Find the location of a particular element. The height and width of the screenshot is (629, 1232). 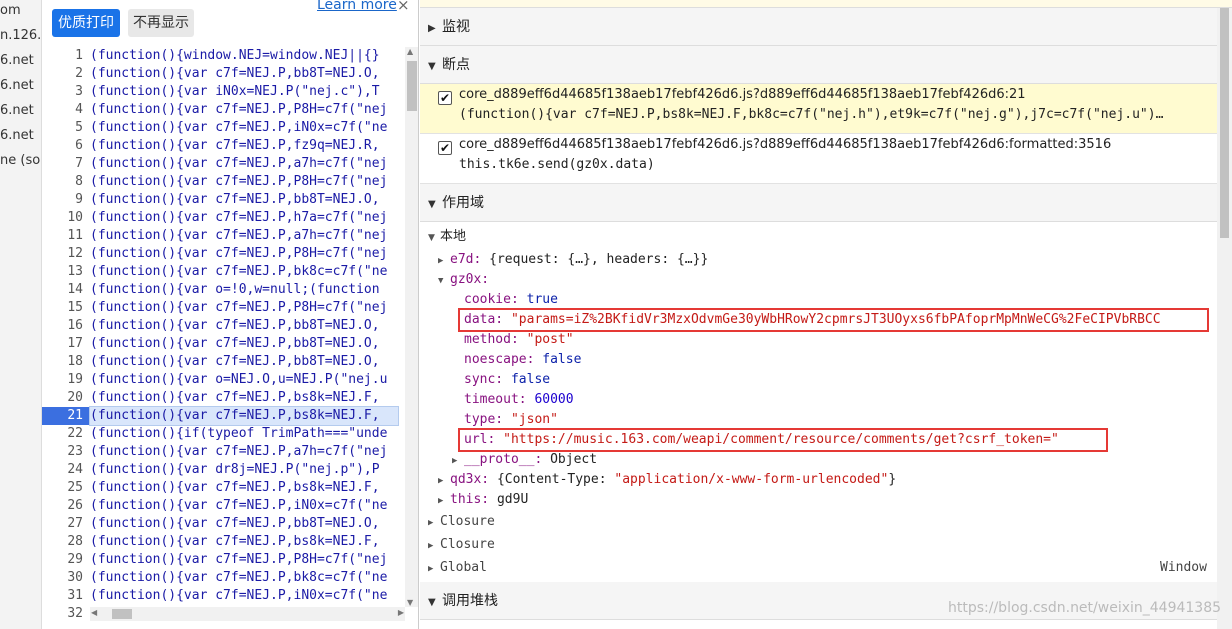

learn-more-link: Learn more is located at coordinates (357, 6).